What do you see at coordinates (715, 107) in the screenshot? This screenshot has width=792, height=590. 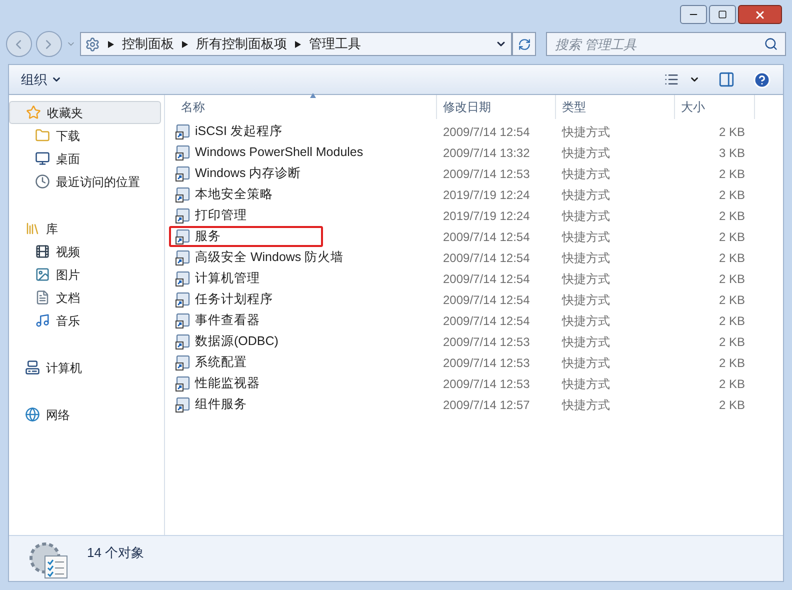 I see `column-header: 大小` at bounding box center [715, 107].